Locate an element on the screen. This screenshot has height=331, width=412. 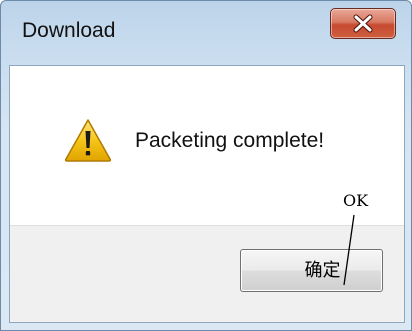
close-icon is located at coordinates (363, 23).